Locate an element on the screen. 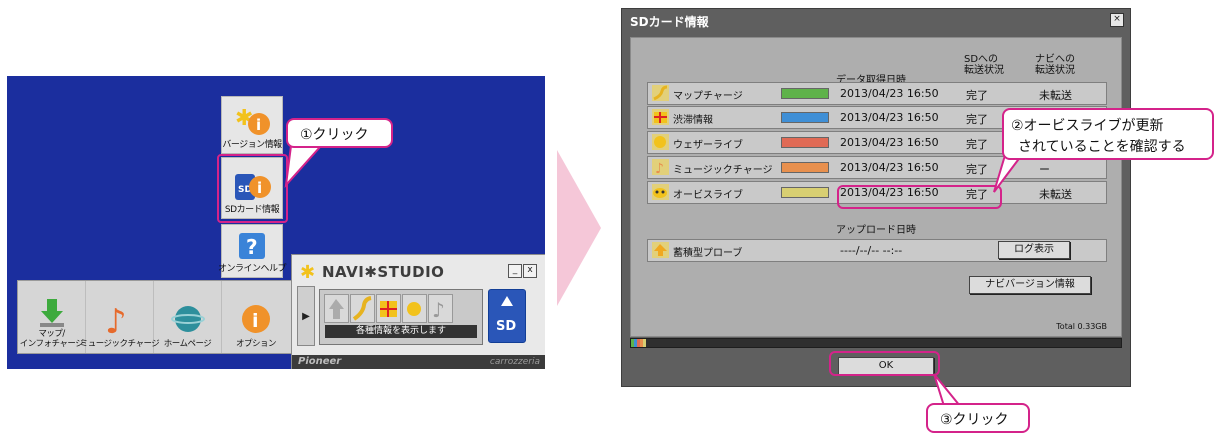 Image resolution: width=1216 pixels, height=435 pixels. storage-usage-bar is located at coordinates (876, 343).